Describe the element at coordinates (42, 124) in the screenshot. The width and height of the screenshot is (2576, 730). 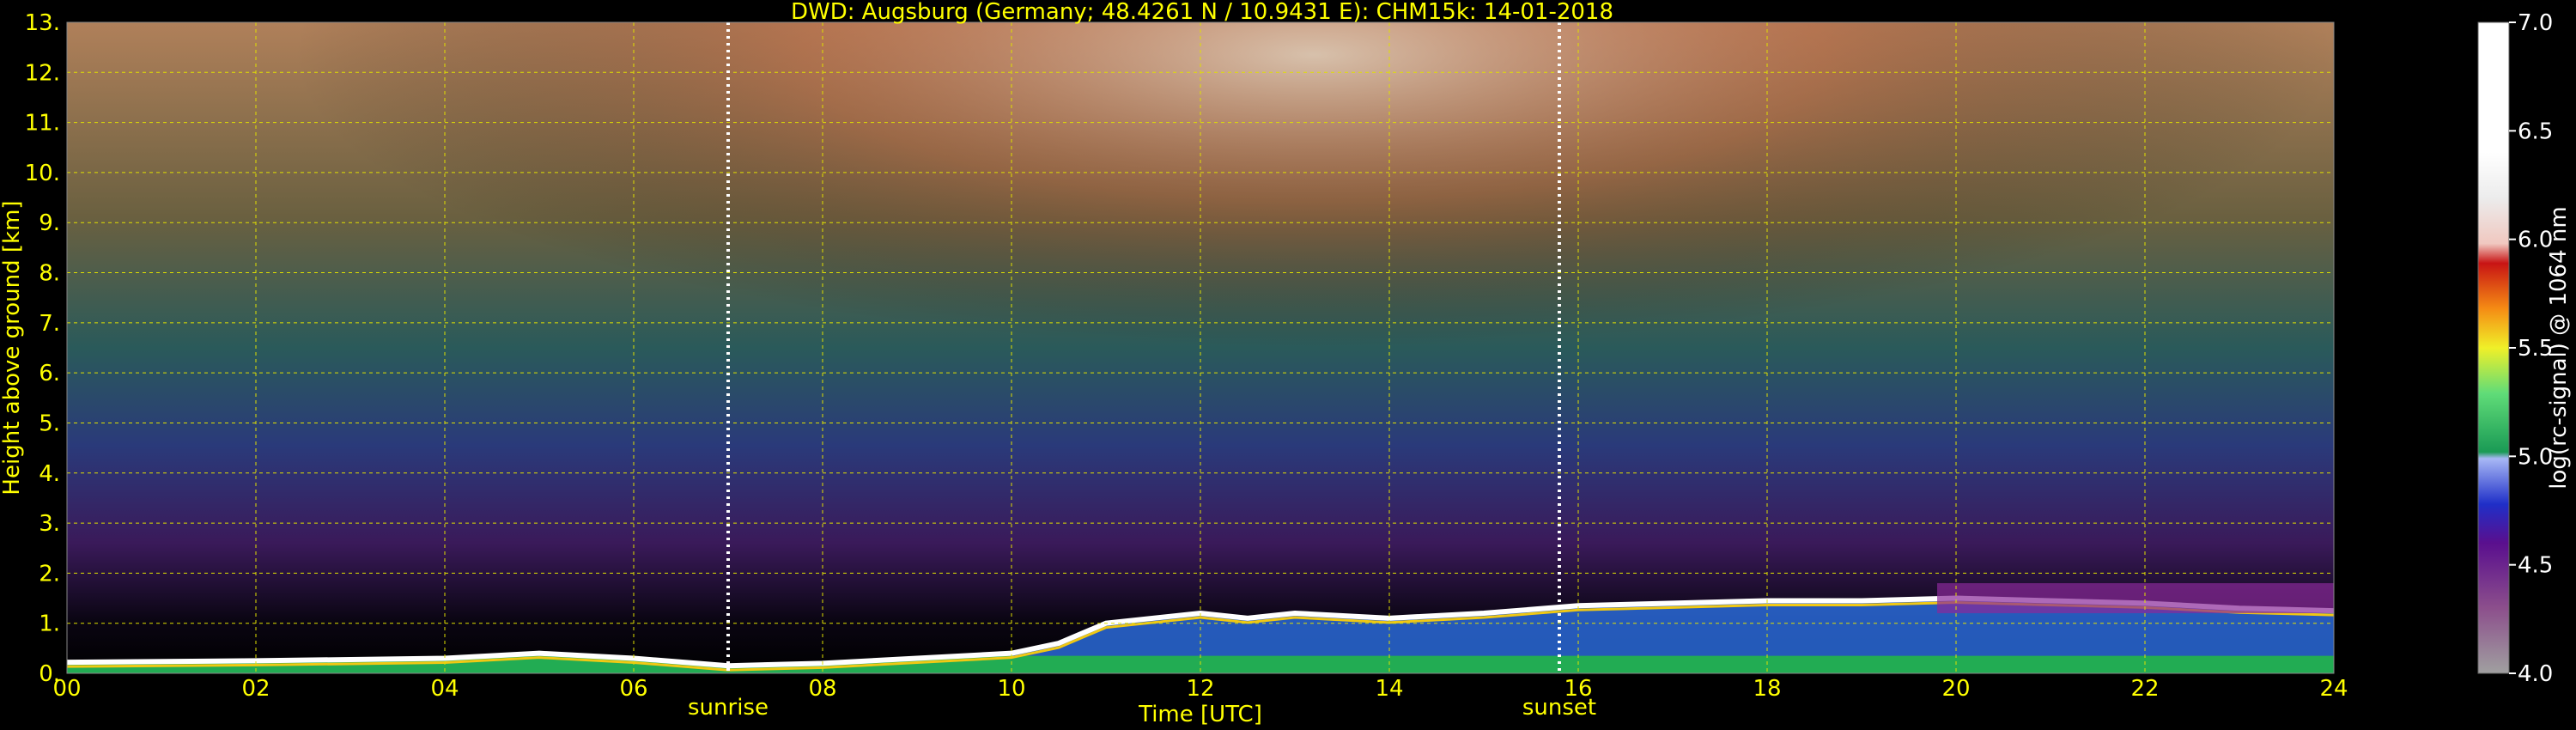
I see `y-tick-label: 11.` at that location.